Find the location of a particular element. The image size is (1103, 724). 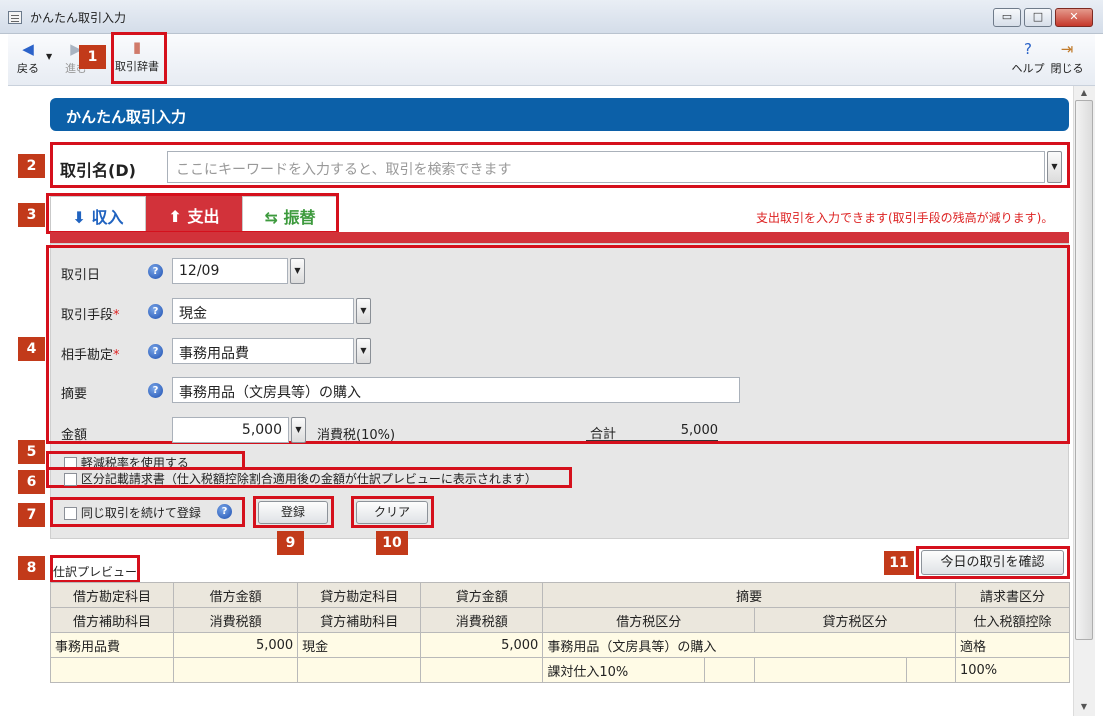

close-window-button: ✕ is located at coordinates (1074, 17).